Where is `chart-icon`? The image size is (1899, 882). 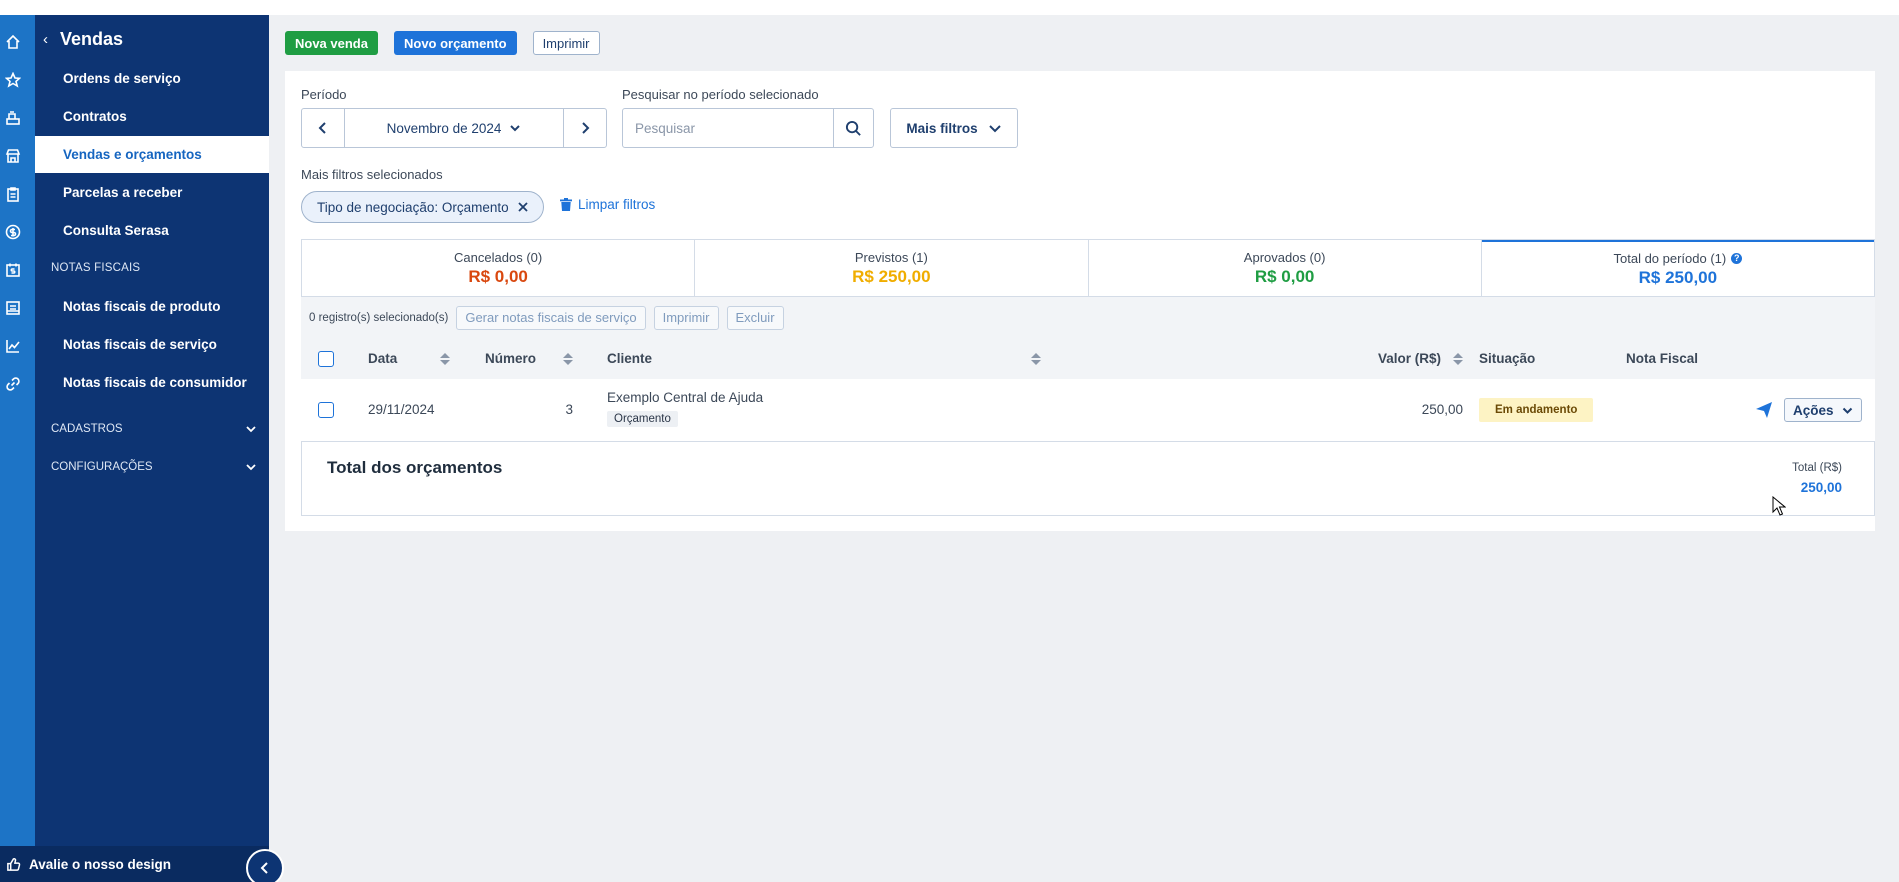 chart-icon is located at coordinates (13, 346).